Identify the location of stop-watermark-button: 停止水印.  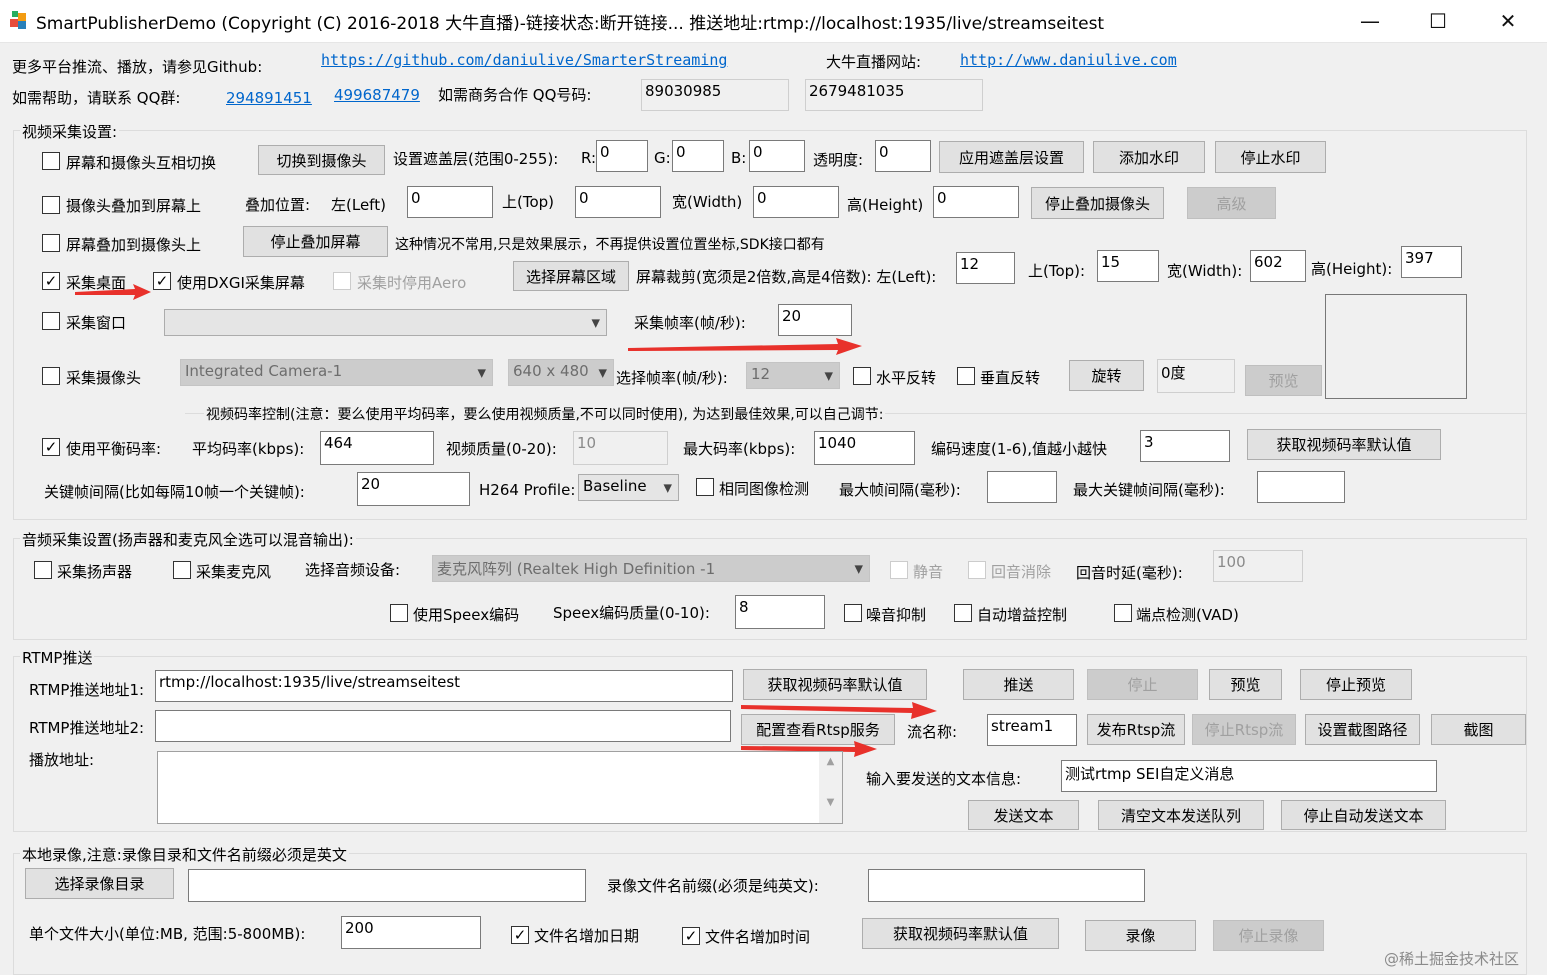
(1270, 157).